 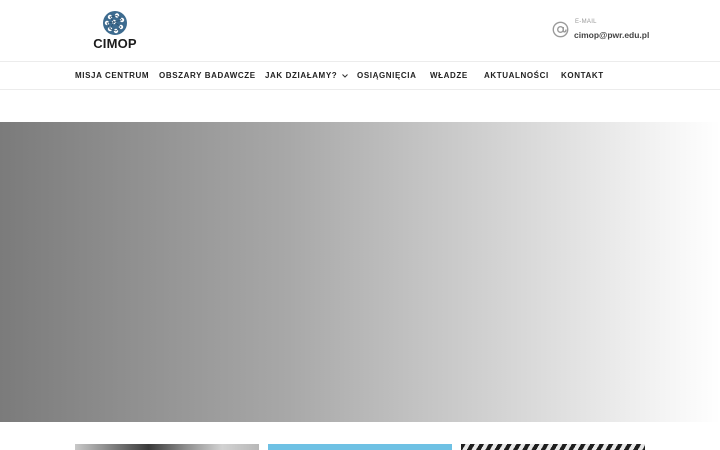 I want to click on nav-item-kontakt: KONTAKT, so click(x=582, y=75).